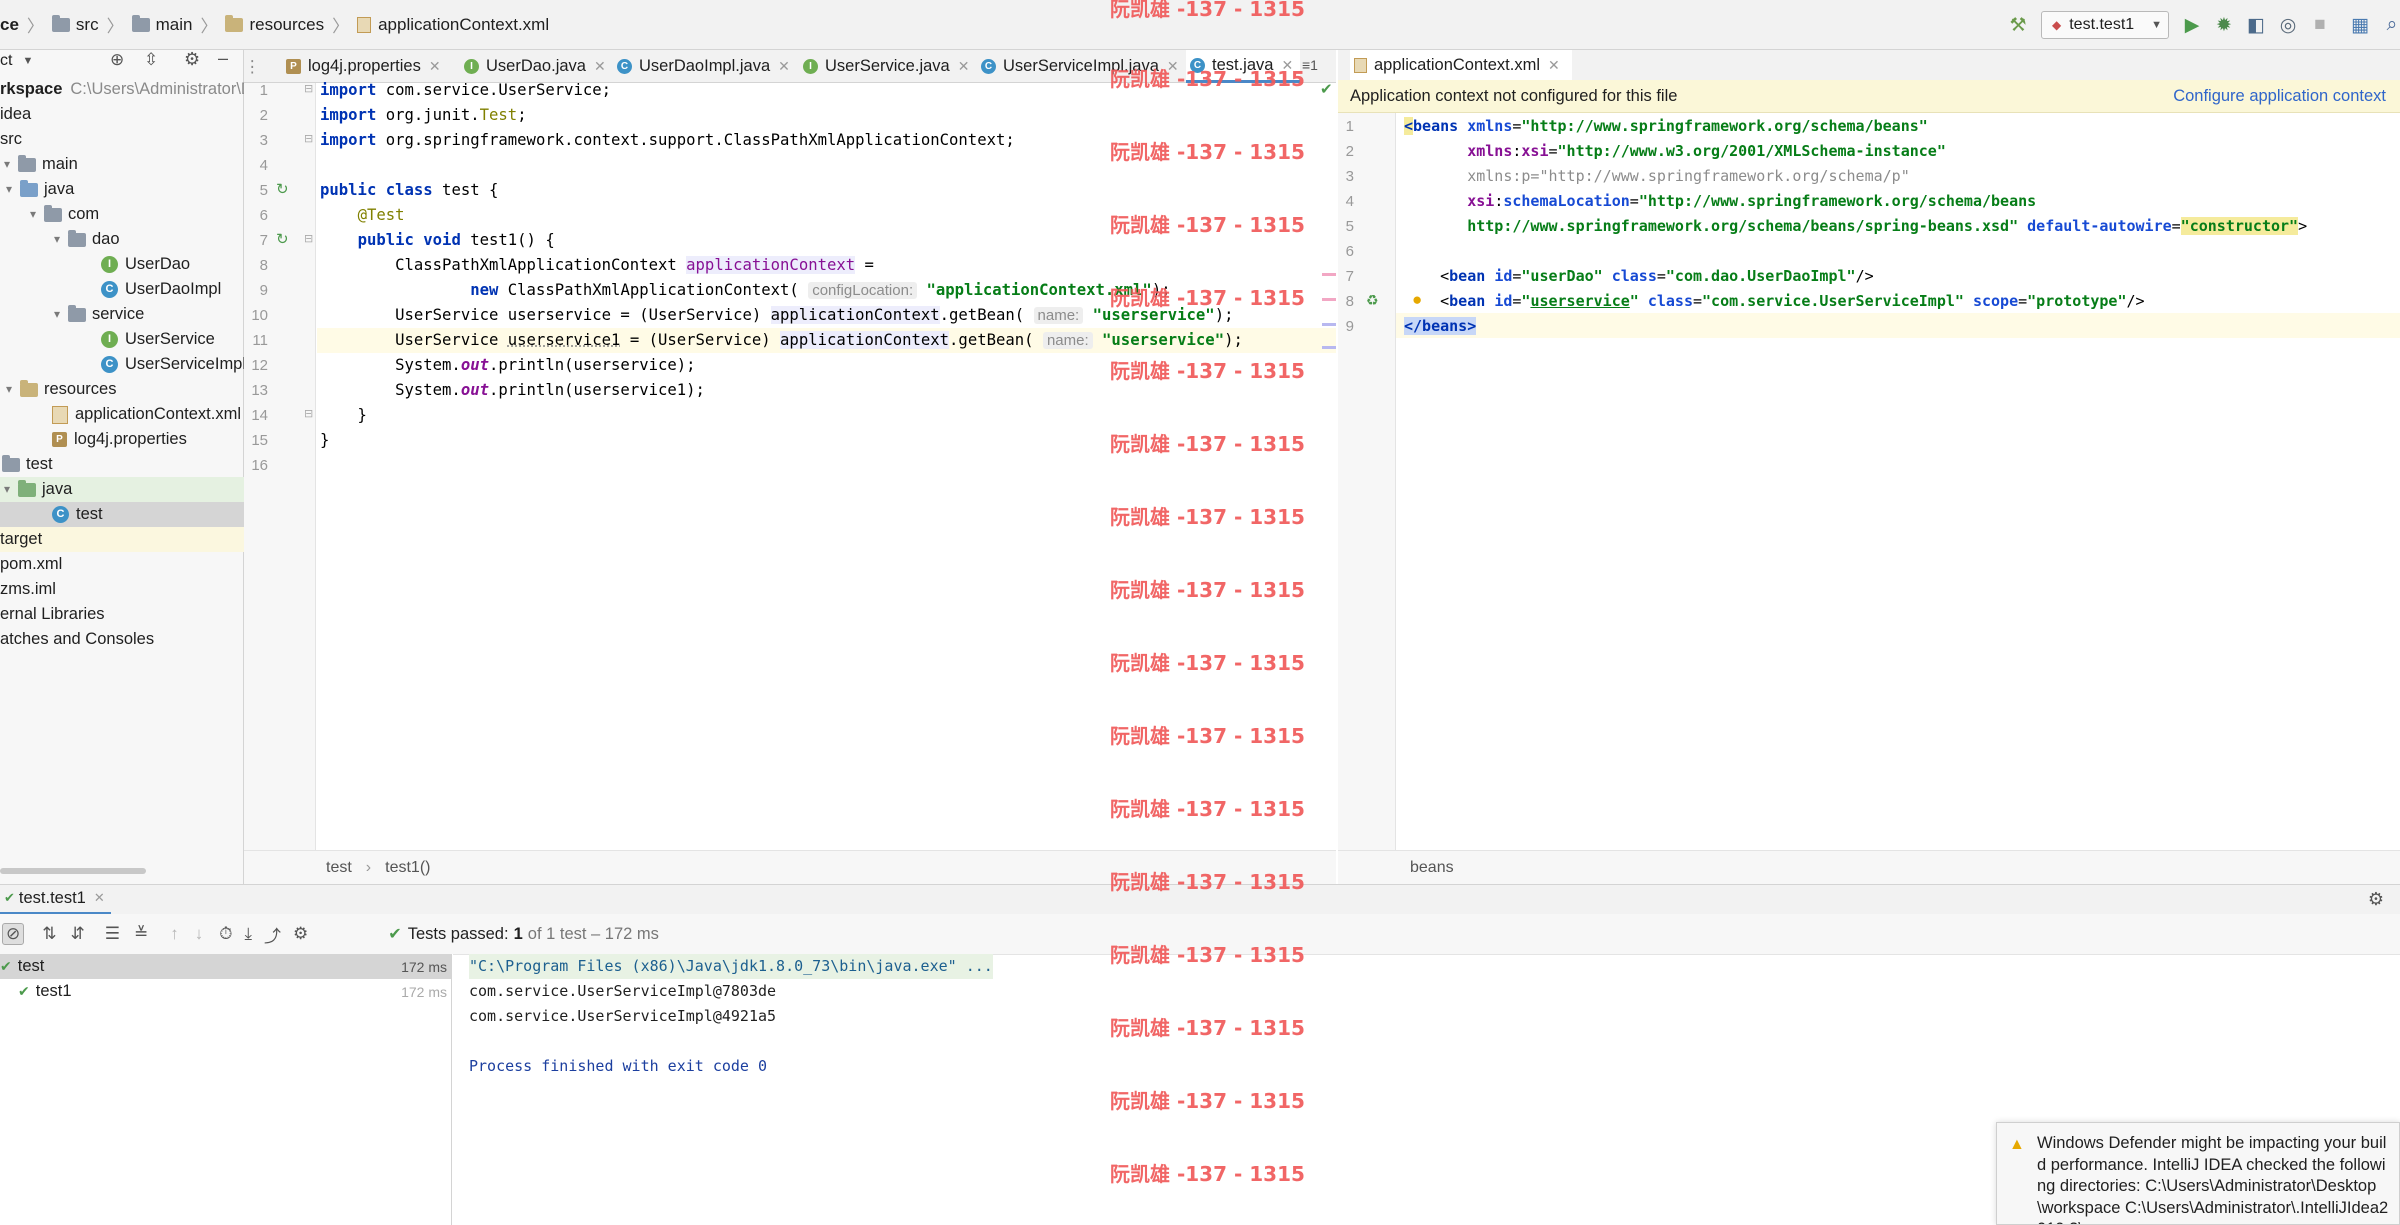 This screenshot has width=2400, height=1225. What do you see at coordinates (225, 966) in the screenshot?
I see `test-tree-row: ✔ test 172 ms` at bounding box center [225, 966].